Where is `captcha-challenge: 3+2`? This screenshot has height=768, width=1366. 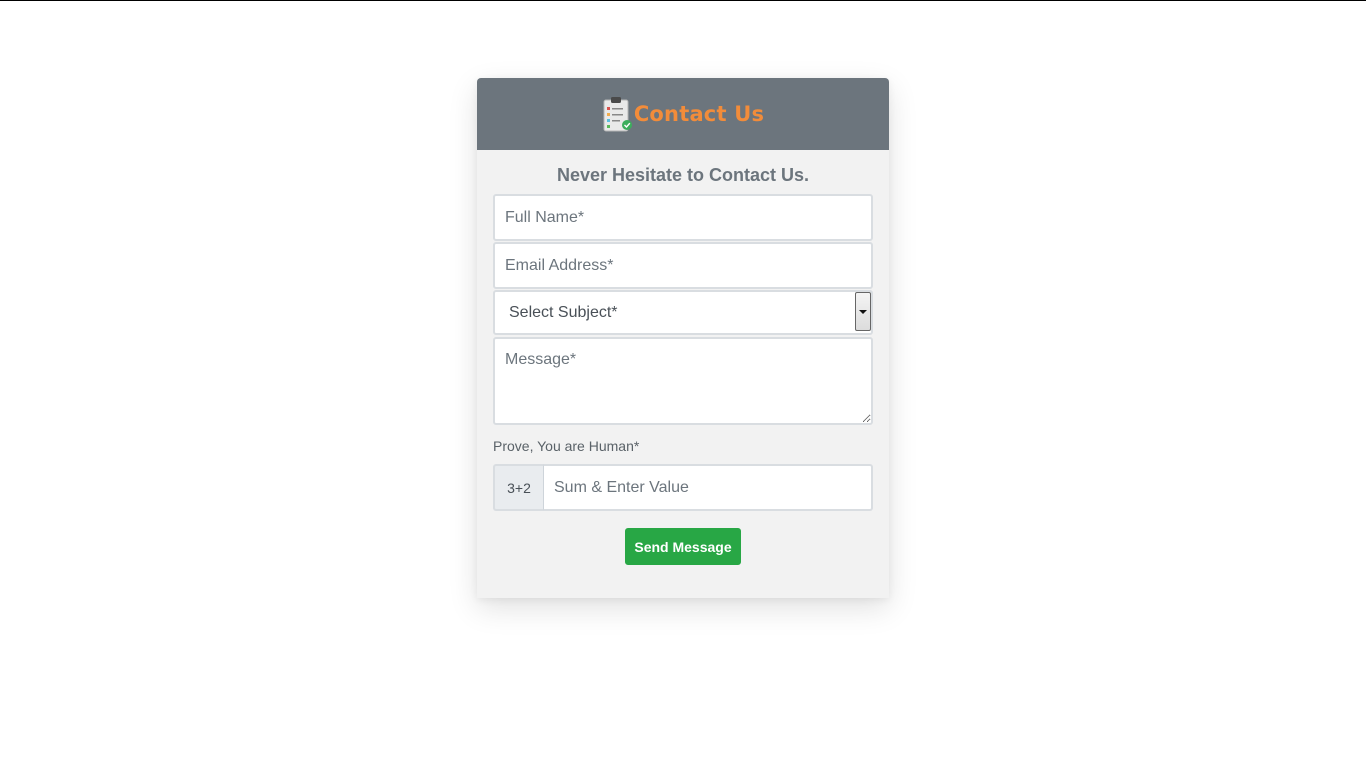 captcha-challenge: 3+2 is located at coordinates (518, 487).